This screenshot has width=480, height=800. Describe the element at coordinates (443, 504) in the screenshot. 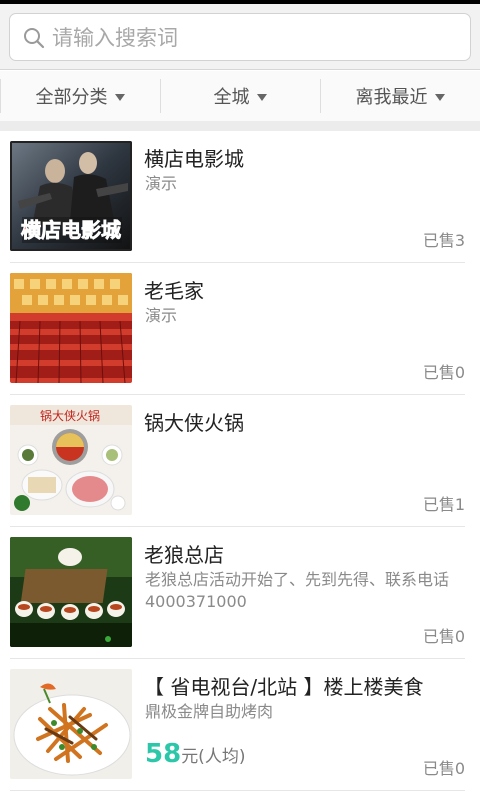

I see `item-sold-count: 已售1` at that location.